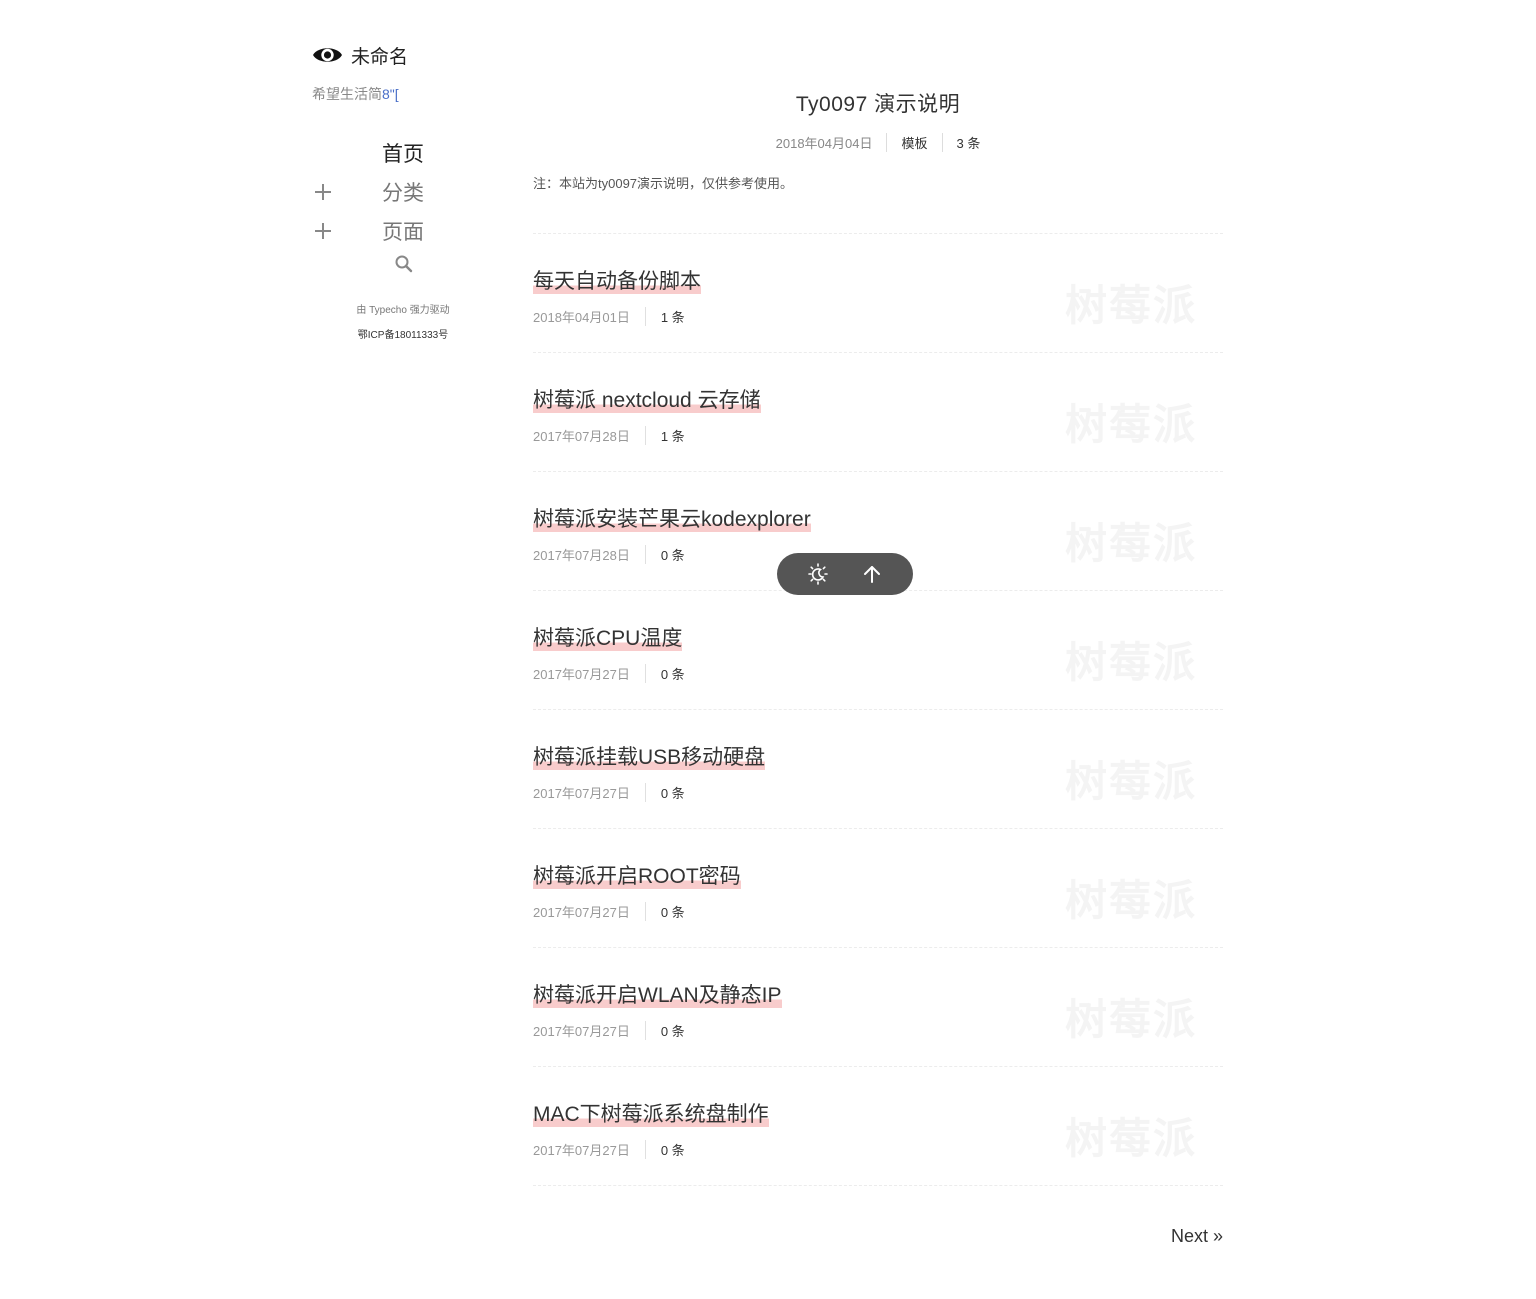 This screenshot has height=1299, width=1536. I want to click on search-icon, so click(404, 264).